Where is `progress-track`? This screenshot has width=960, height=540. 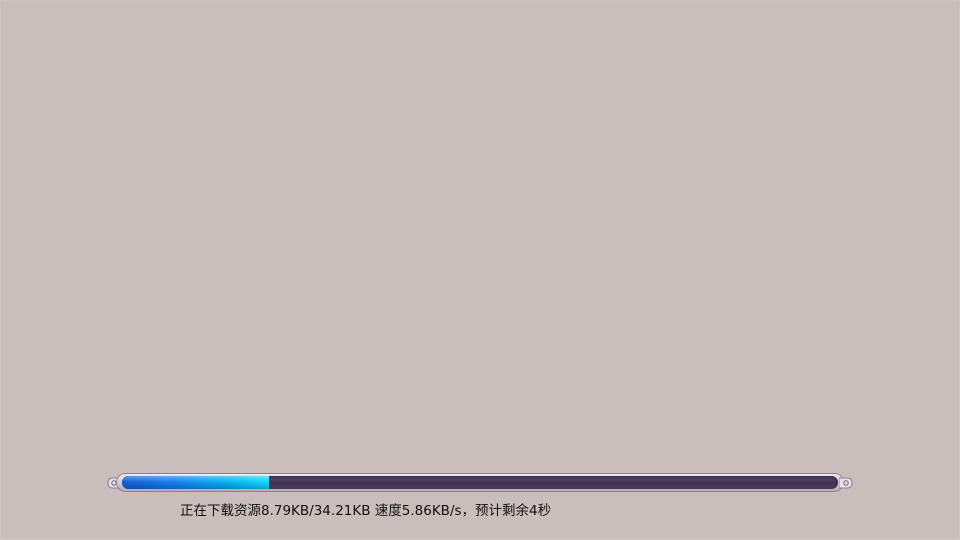
progress-track is located at coordinates (480, 482).